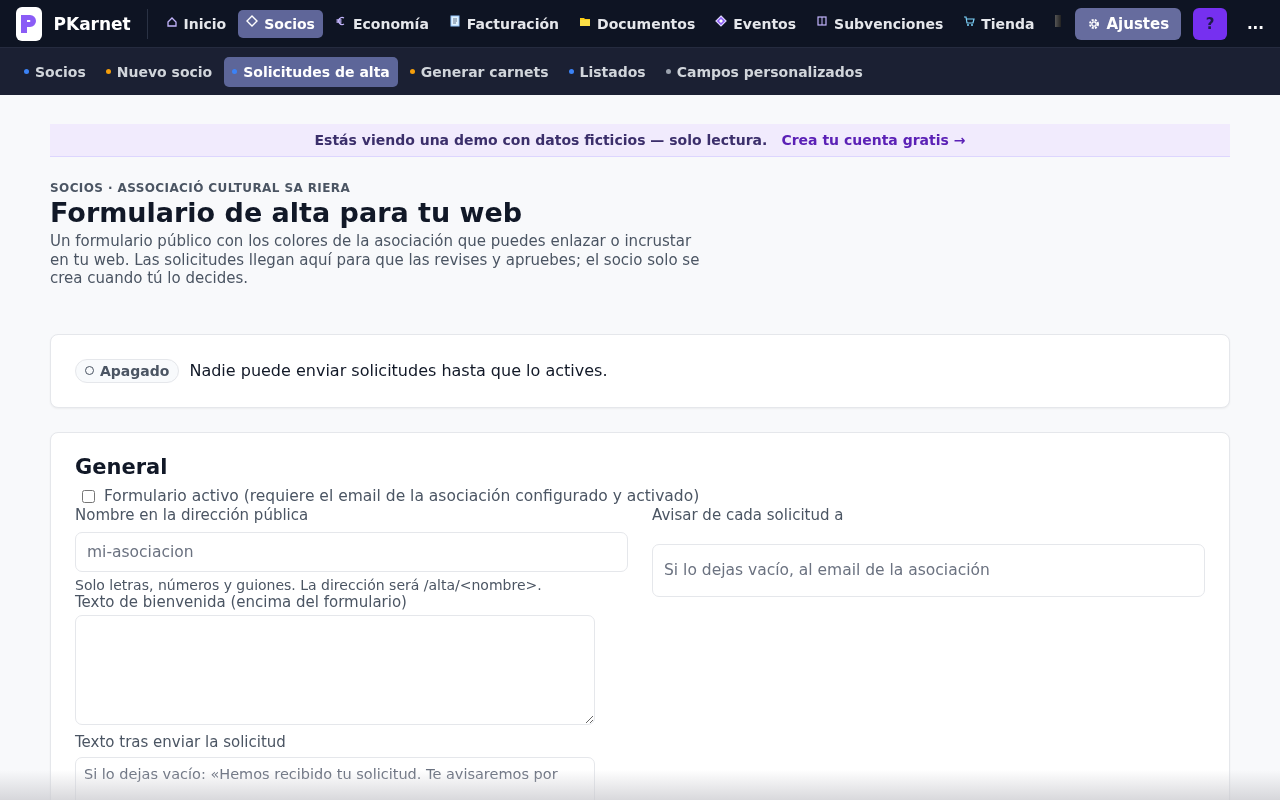 This screenshot has width=1280, height=800. What do you see at coordinates (1128, 23) in the screenshot?
I see `settings-button: Ajustes` at bounding box center [1128, 23].